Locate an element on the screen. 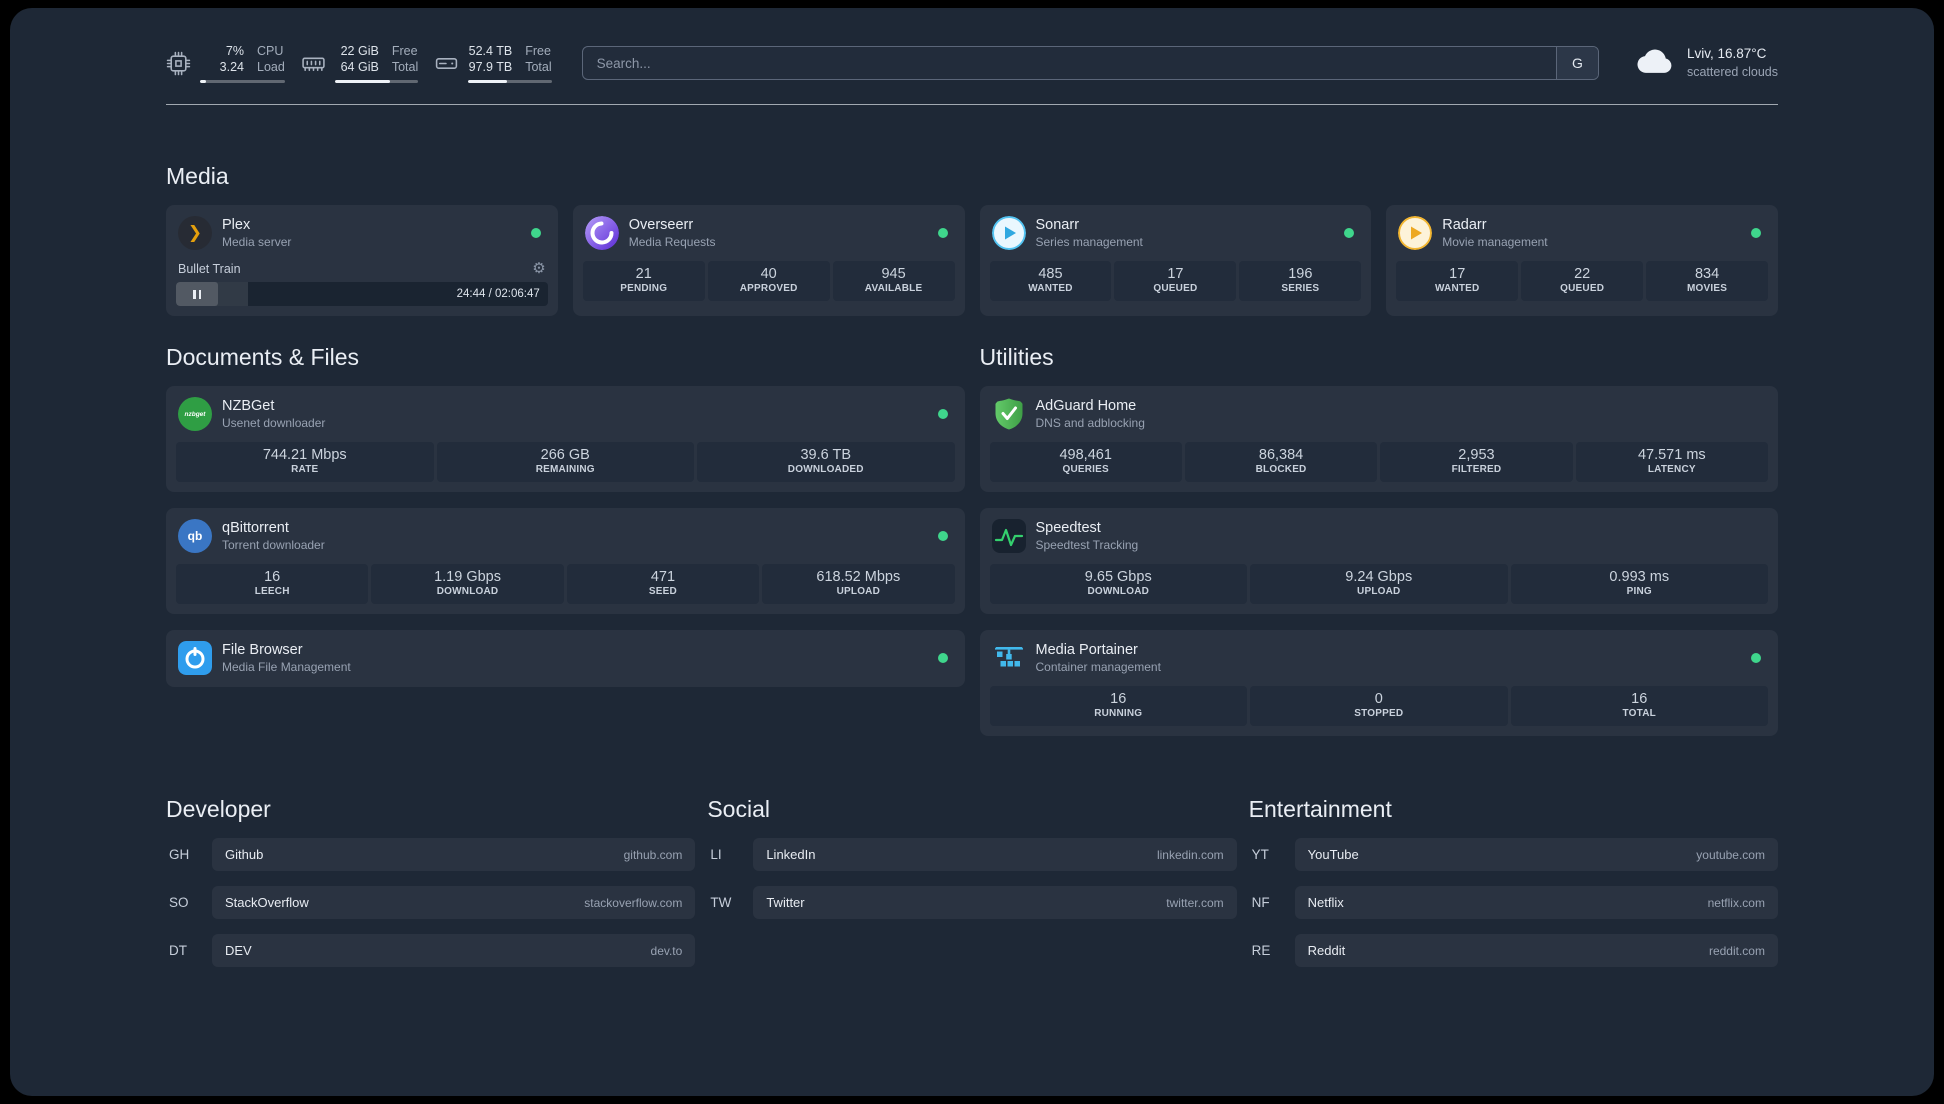 This screenshot has height=1104, width=1944. section-title-developer: Developer is located at coordinates (218, 809).